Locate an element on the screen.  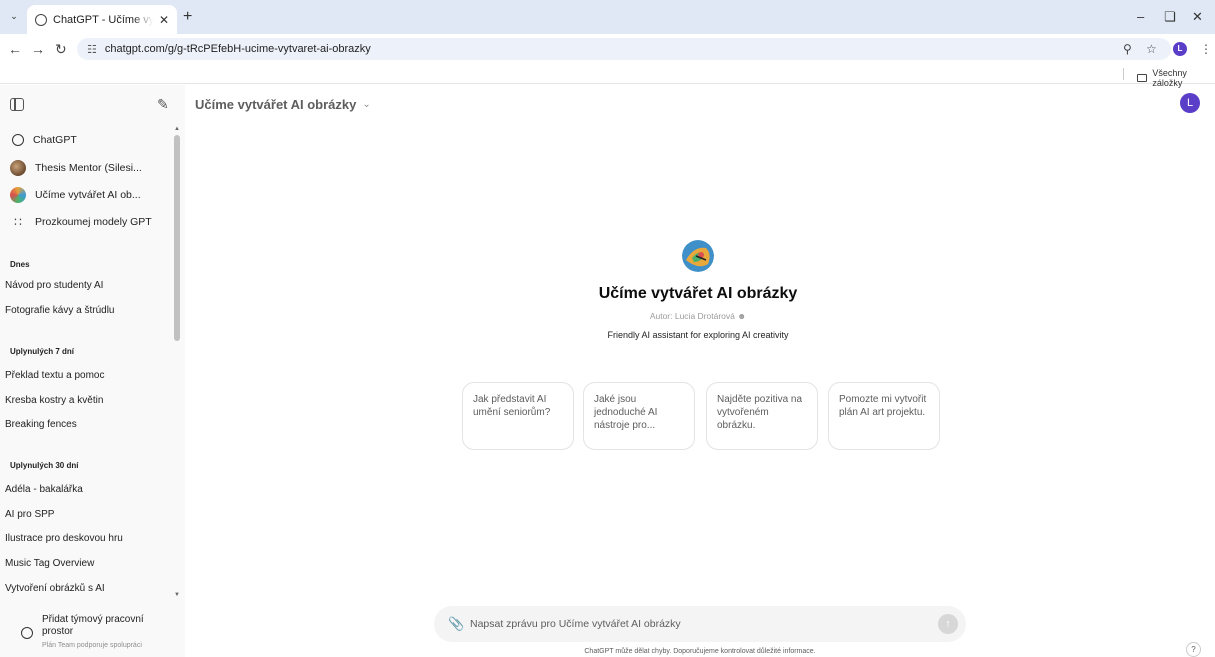
message-composer: 📎 ↑ is located at coordinates (700, 624).